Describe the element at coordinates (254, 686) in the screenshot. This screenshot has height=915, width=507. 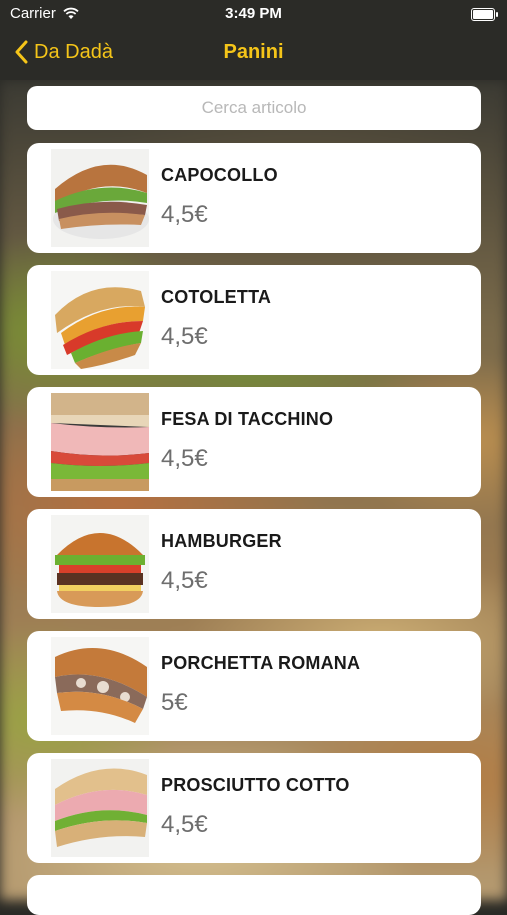
I see `list-item: PORCHETTA ROMANA 5€` at that location.